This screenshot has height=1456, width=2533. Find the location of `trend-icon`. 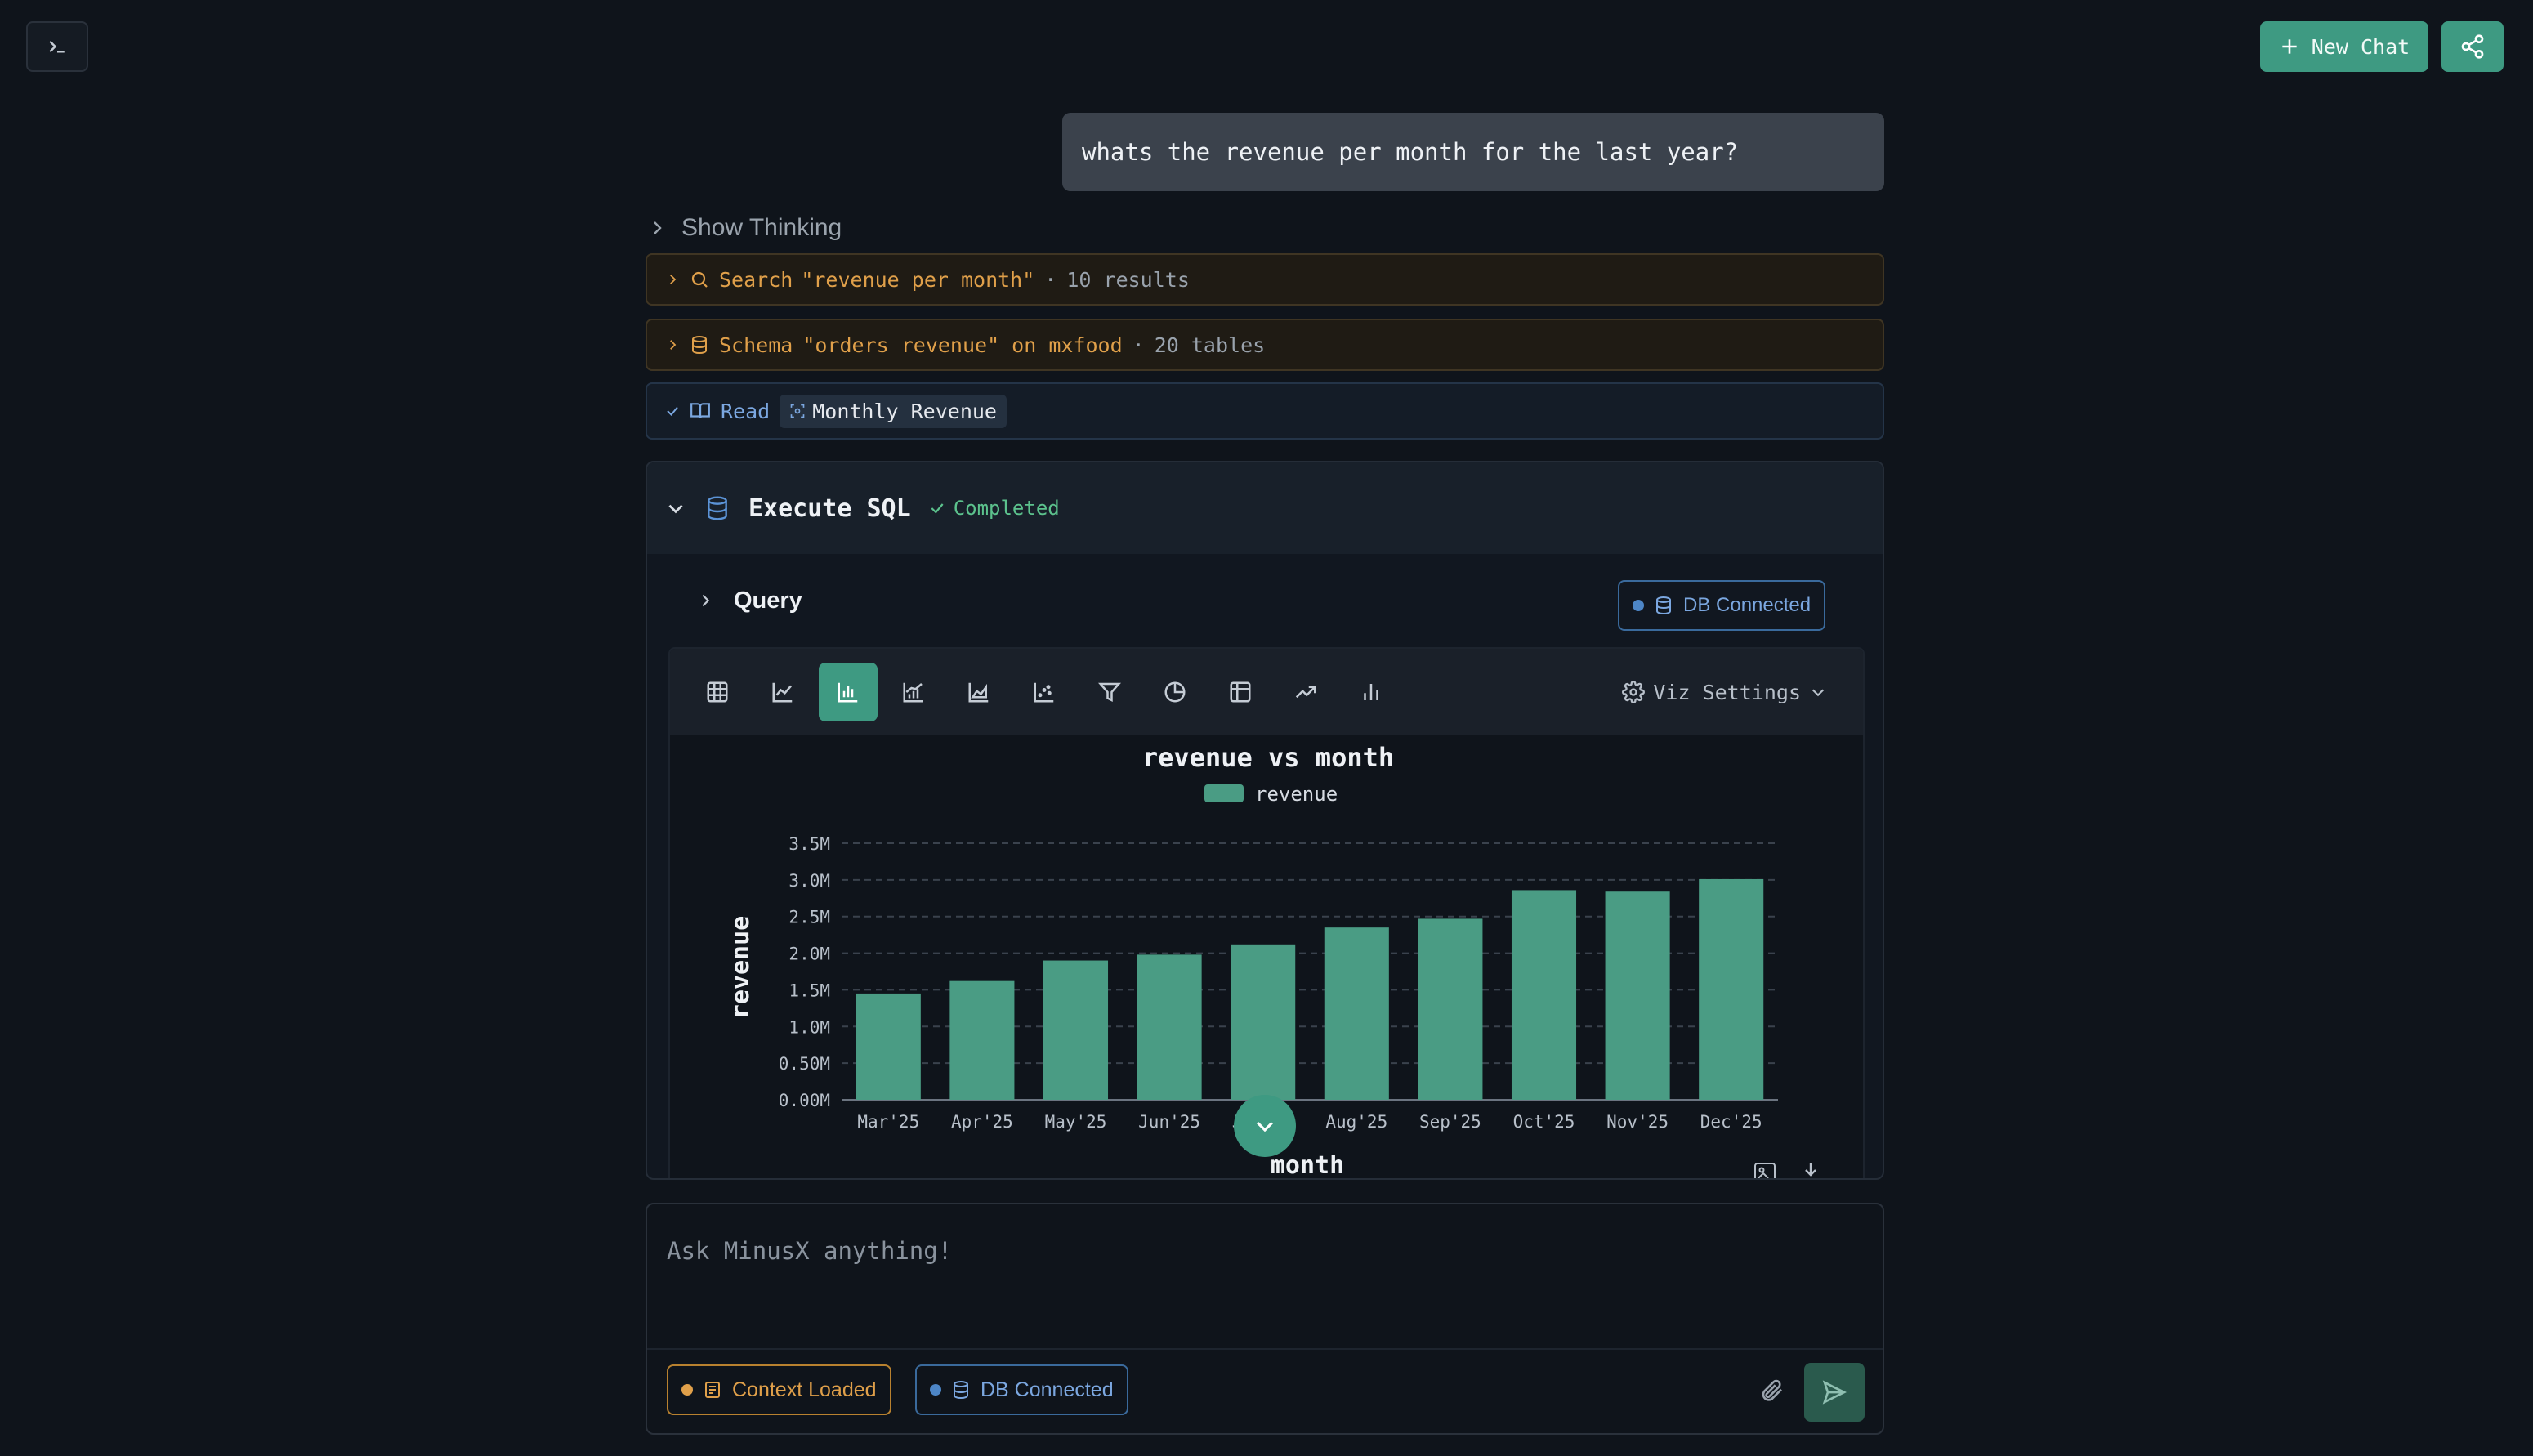

trend-icon is located at coordinates (1305, 692).